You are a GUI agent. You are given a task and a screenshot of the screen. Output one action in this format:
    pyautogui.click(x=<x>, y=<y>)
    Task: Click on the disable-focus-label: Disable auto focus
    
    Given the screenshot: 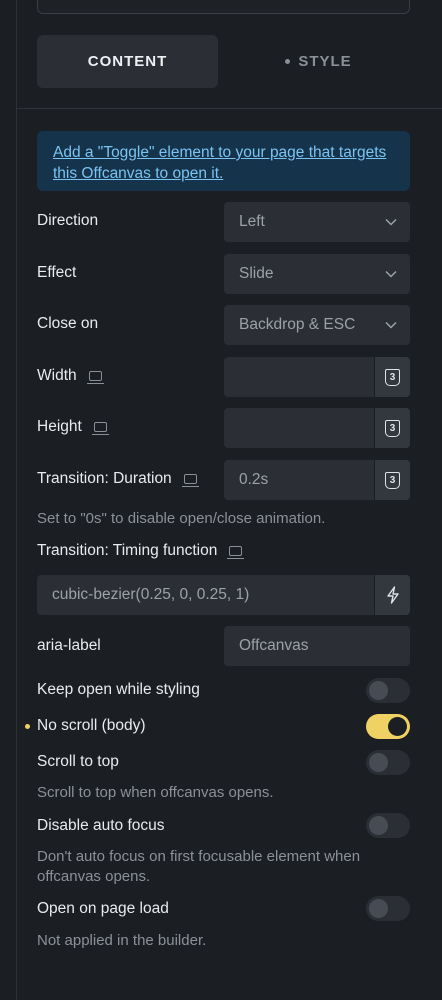 What is the action you would take?
    pyautogui.click(x=101, y=825)
    